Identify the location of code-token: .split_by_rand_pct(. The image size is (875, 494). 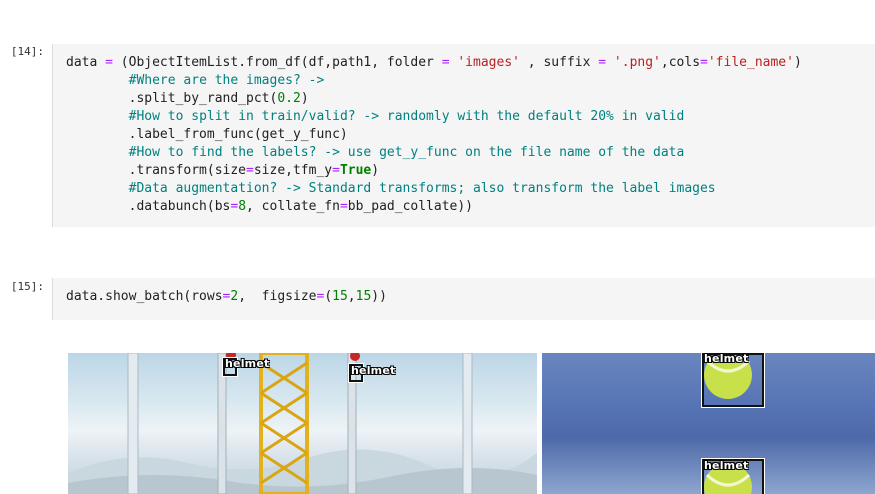
(172, 98).